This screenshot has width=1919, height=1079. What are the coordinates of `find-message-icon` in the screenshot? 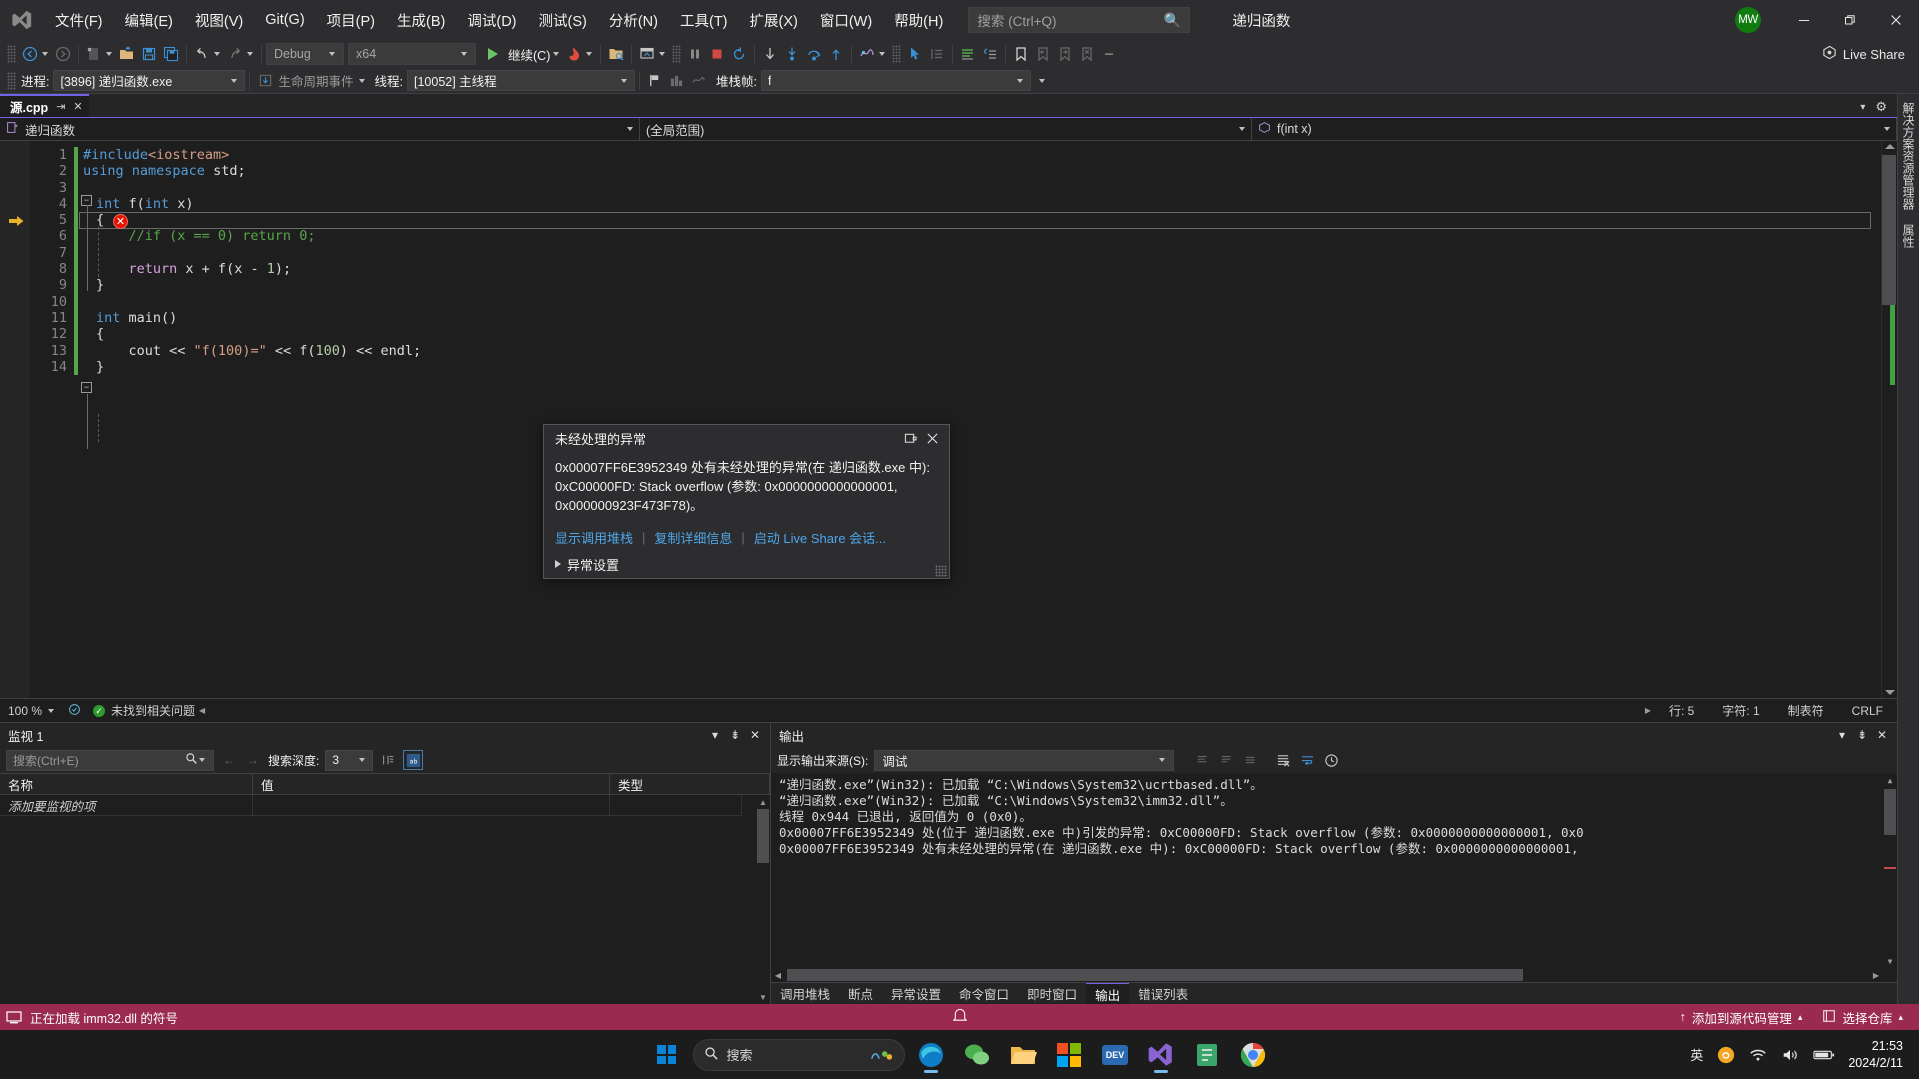 It's located at (1203, 760).